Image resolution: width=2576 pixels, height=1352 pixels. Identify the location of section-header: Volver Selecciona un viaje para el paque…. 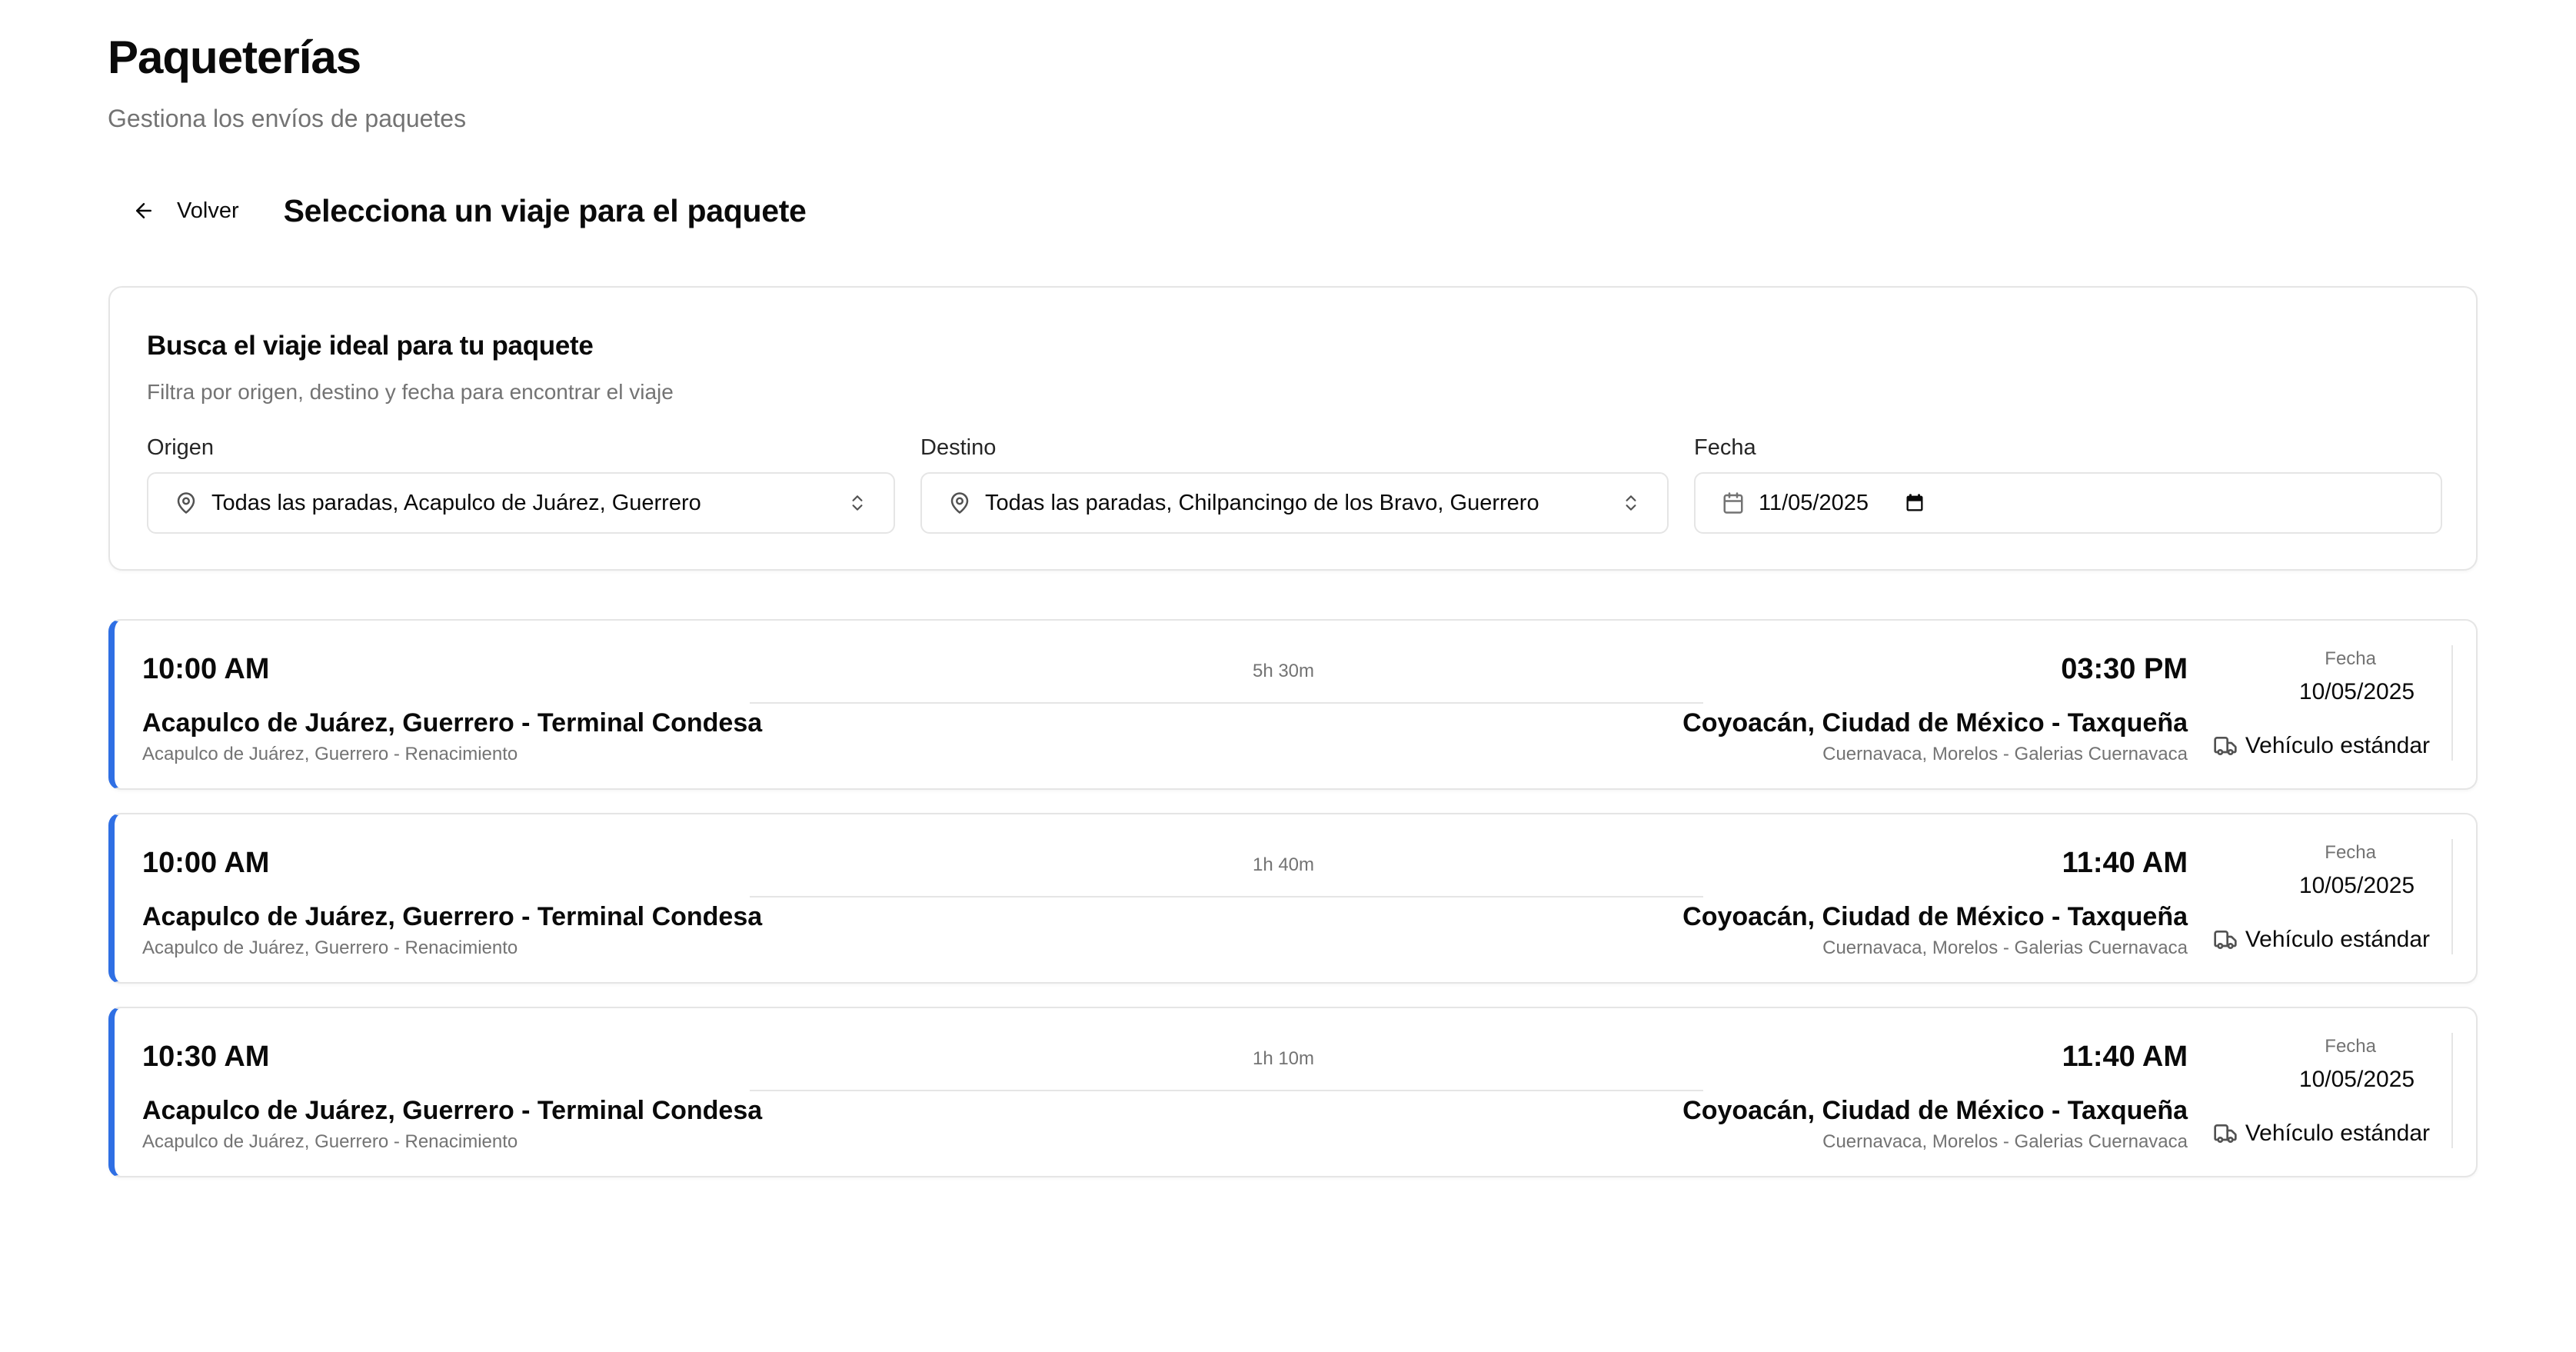
(465, 210).